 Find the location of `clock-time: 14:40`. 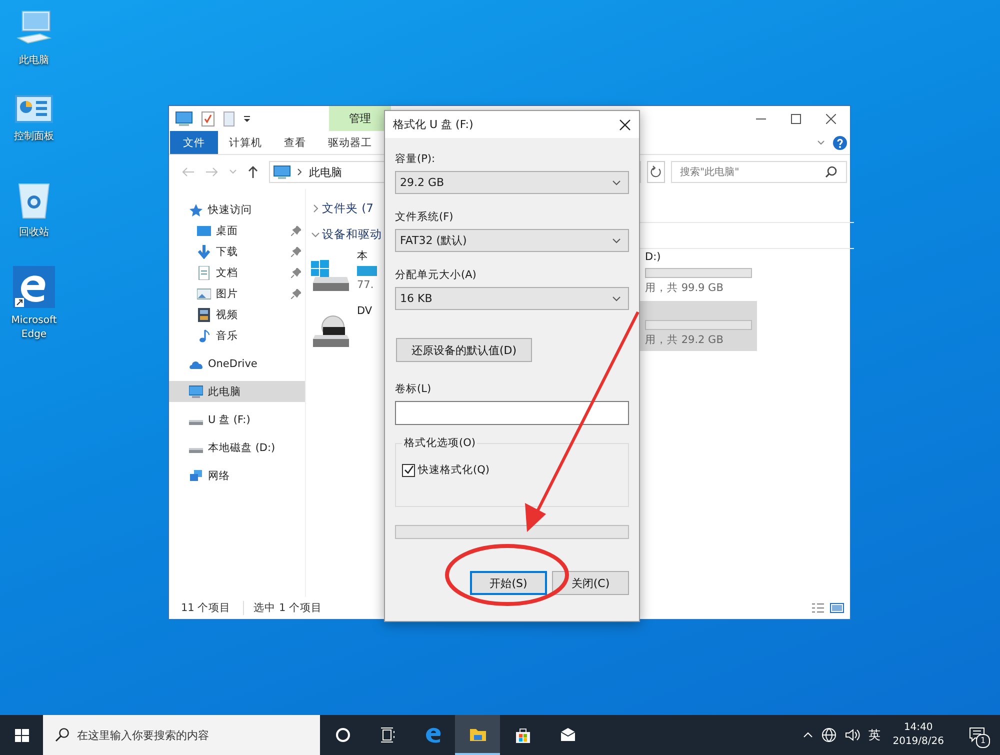

clock-time: 14:40 is located at coordinates (918, 728).